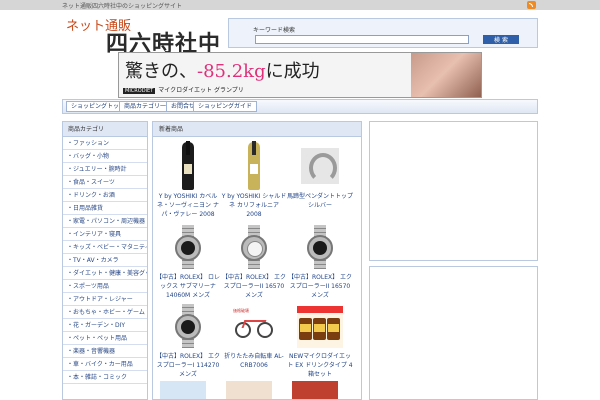 This screenshot has height=400, width=600. Describe the element at coordinates (105, 234) in the screenshot. I see `sidebar-item: ・インテリア・寝具` at that location.